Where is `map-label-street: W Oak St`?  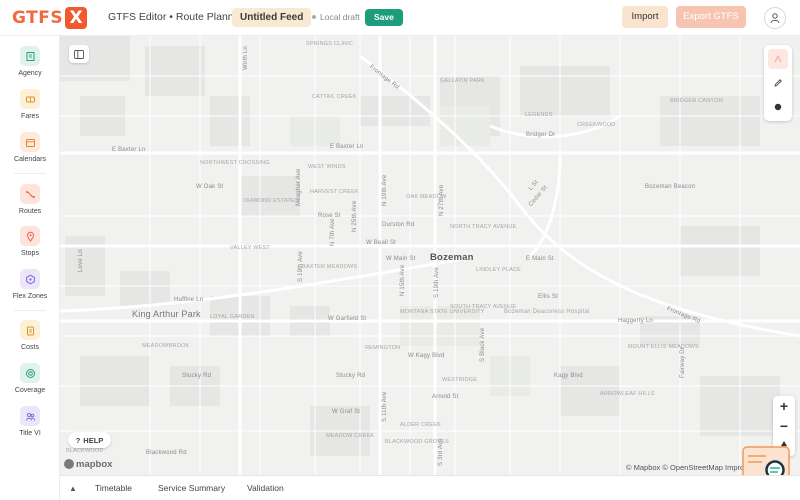
map-label-street: W Oak St is located at coordinates (210, 187).